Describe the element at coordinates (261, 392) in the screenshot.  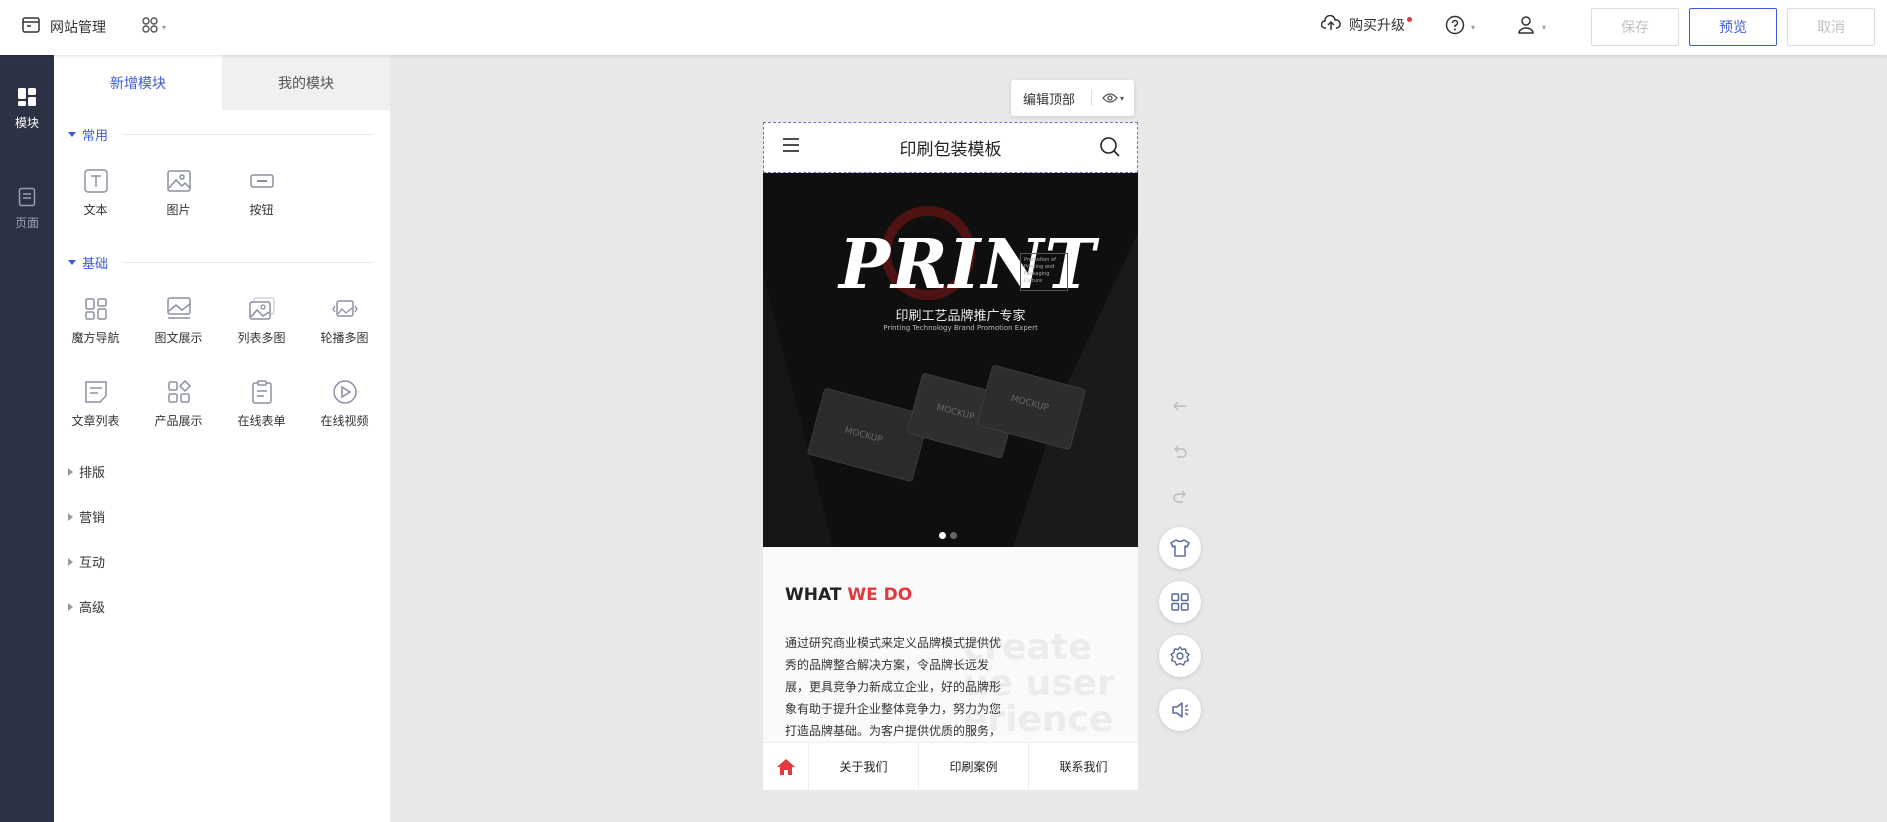
I see `clipboard-icon` at that location.